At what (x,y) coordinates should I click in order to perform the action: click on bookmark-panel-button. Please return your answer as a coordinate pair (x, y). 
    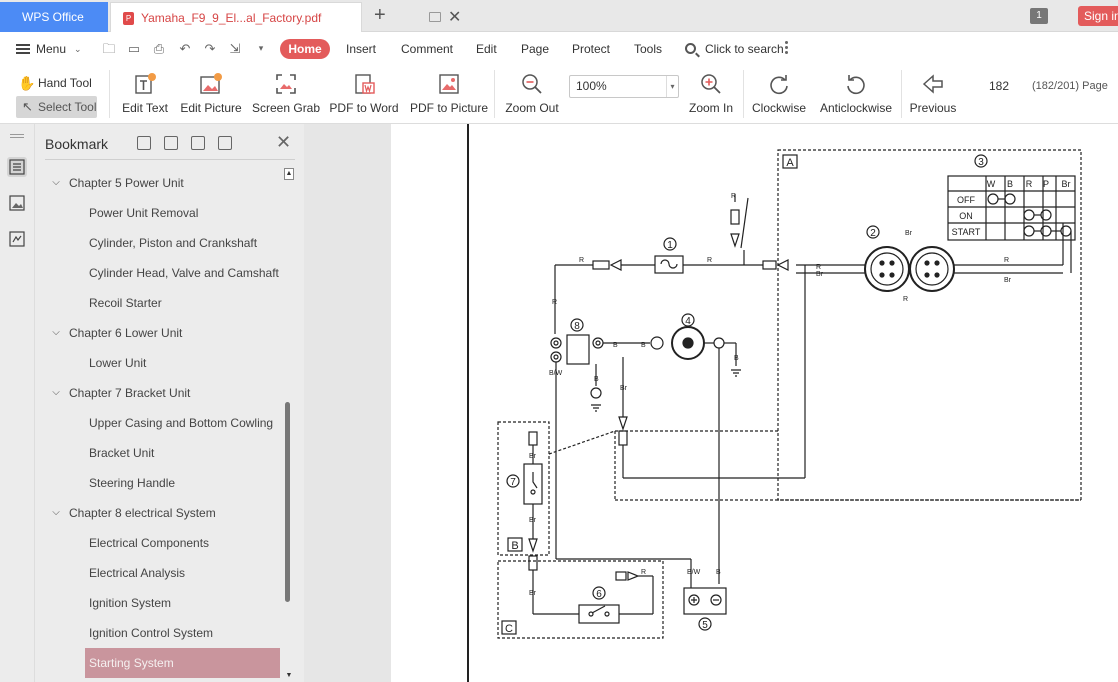
    Looking at the image, I should click on (17, 167).